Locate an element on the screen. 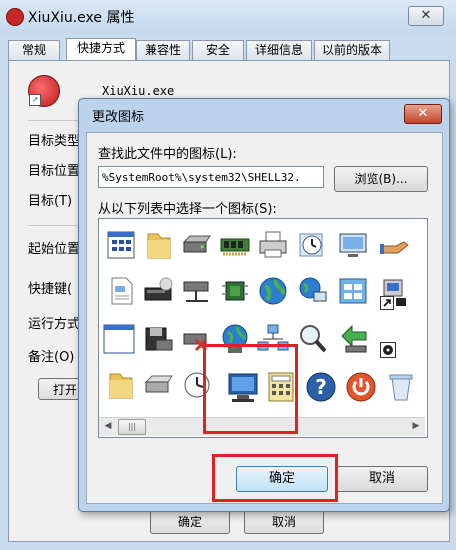 Image resolution: width=456 pixels, height=550 pixels. blank-window-icon is located at coordinates (119, 339).